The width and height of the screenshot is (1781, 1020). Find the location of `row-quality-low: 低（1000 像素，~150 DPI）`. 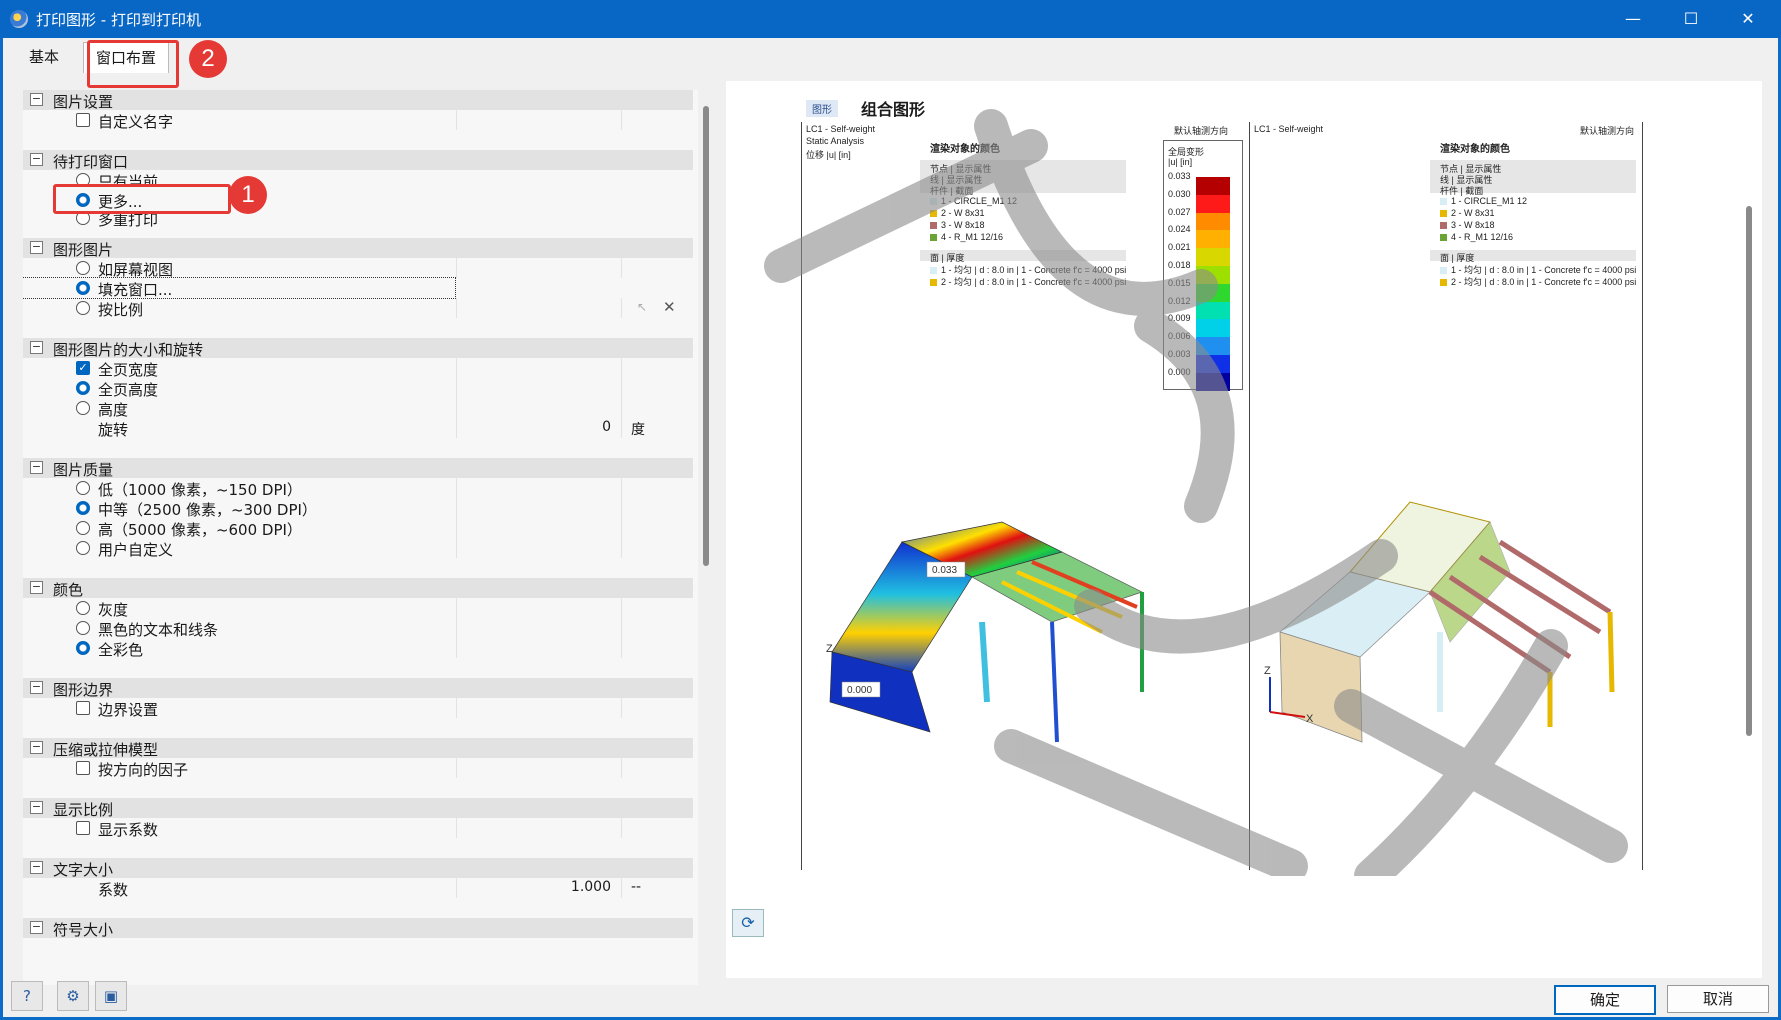

row-quality-low: 低（1000 像素，~150 DPI） is located at coordinates (358, 488).